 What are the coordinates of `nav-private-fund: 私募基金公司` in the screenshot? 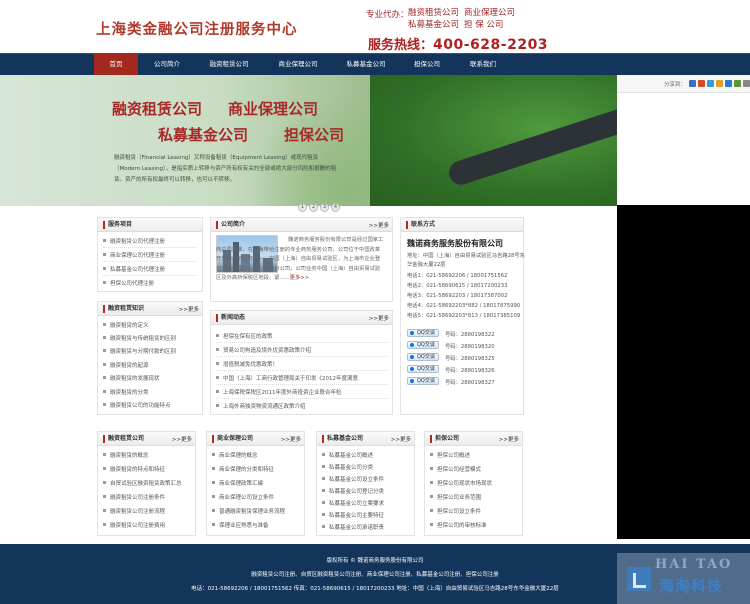 It's located at (366, 64).